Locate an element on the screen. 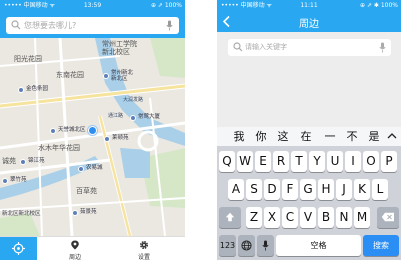 This screenshot has height=260, width=401. candidate-word: 这 is located at coordinates (283, 136).